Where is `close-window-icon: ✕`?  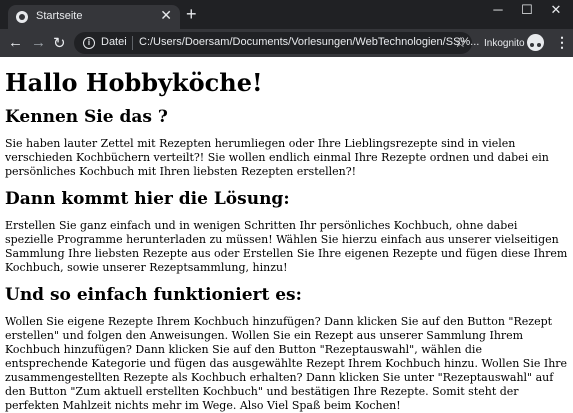
close-window-icon: ✕ is located at coordinates (556, 10).